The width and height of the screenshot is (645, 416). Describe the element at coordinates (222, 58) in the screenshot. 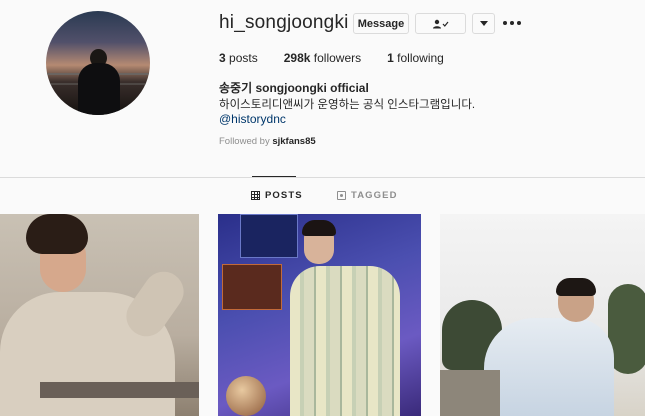

I see `posts-count: 3` at that location.